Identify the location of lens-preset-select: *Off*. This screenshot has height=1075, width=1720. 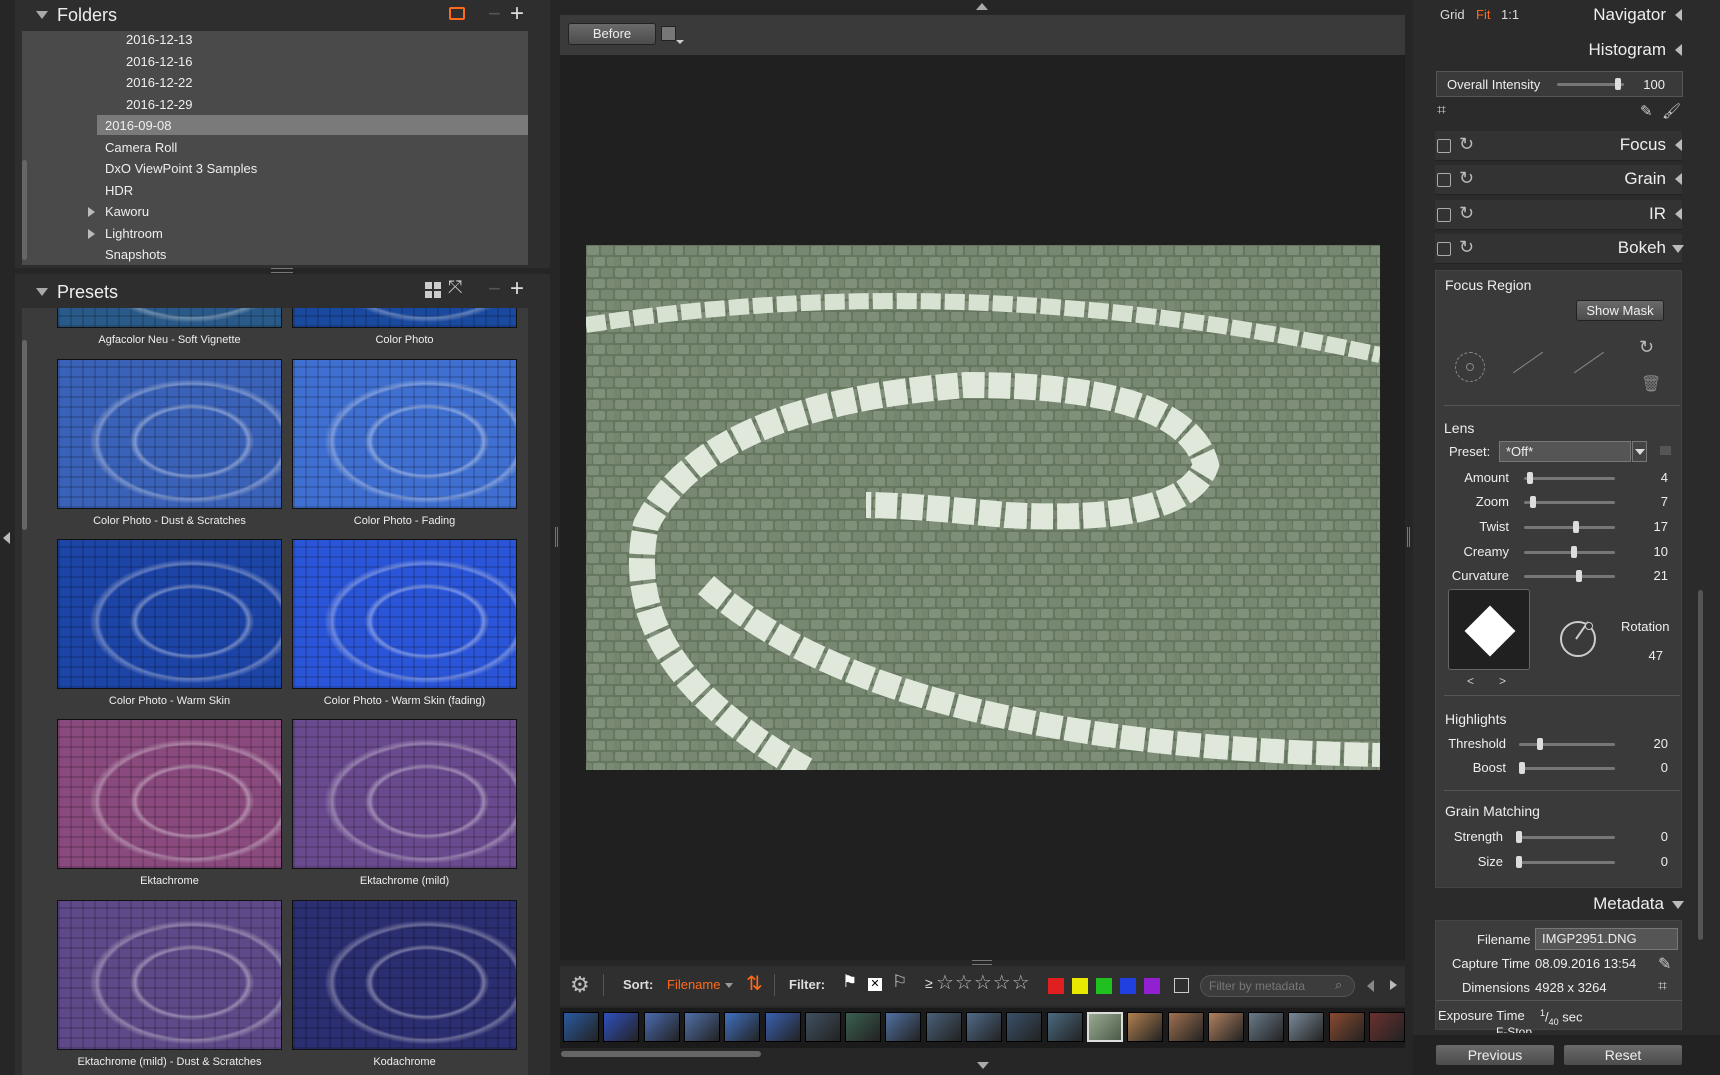
(1565, 451).